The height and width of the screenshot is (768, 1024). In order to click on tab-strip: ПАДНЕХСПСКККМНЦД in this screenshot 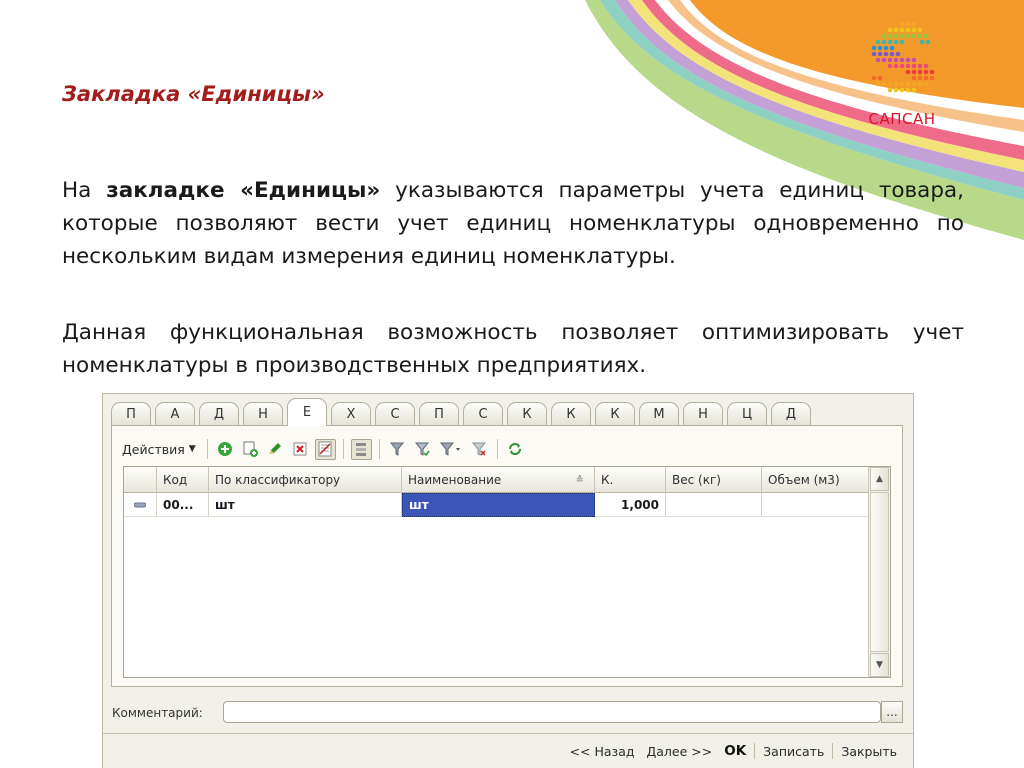, I will do `click(463, 412)`.